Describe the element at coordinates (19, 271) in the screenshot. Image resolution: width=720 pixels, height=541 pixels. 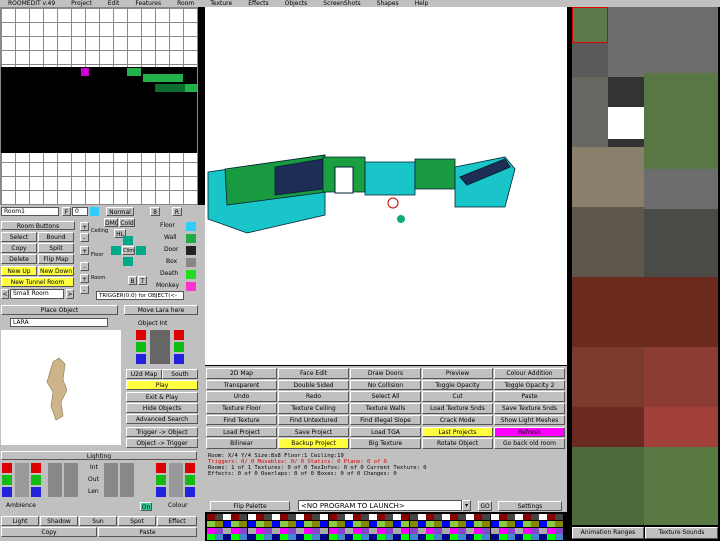
I see `new-up-button: New Up` at that location.